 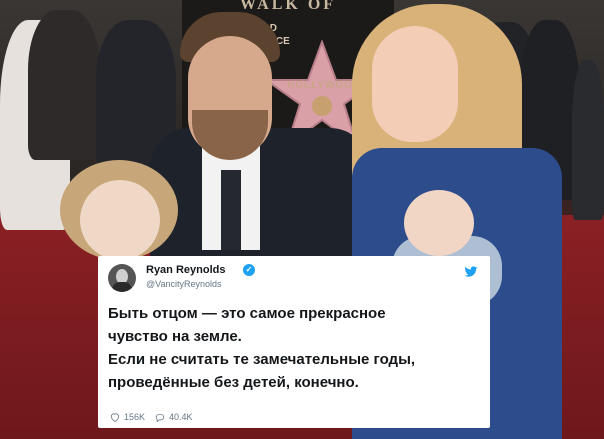 What do you see at coordinates (247, 313) in the screenshot?
I see `tweet-text-line: Быть отцом — это самое прекрасное` at bounding box center [247, 313].